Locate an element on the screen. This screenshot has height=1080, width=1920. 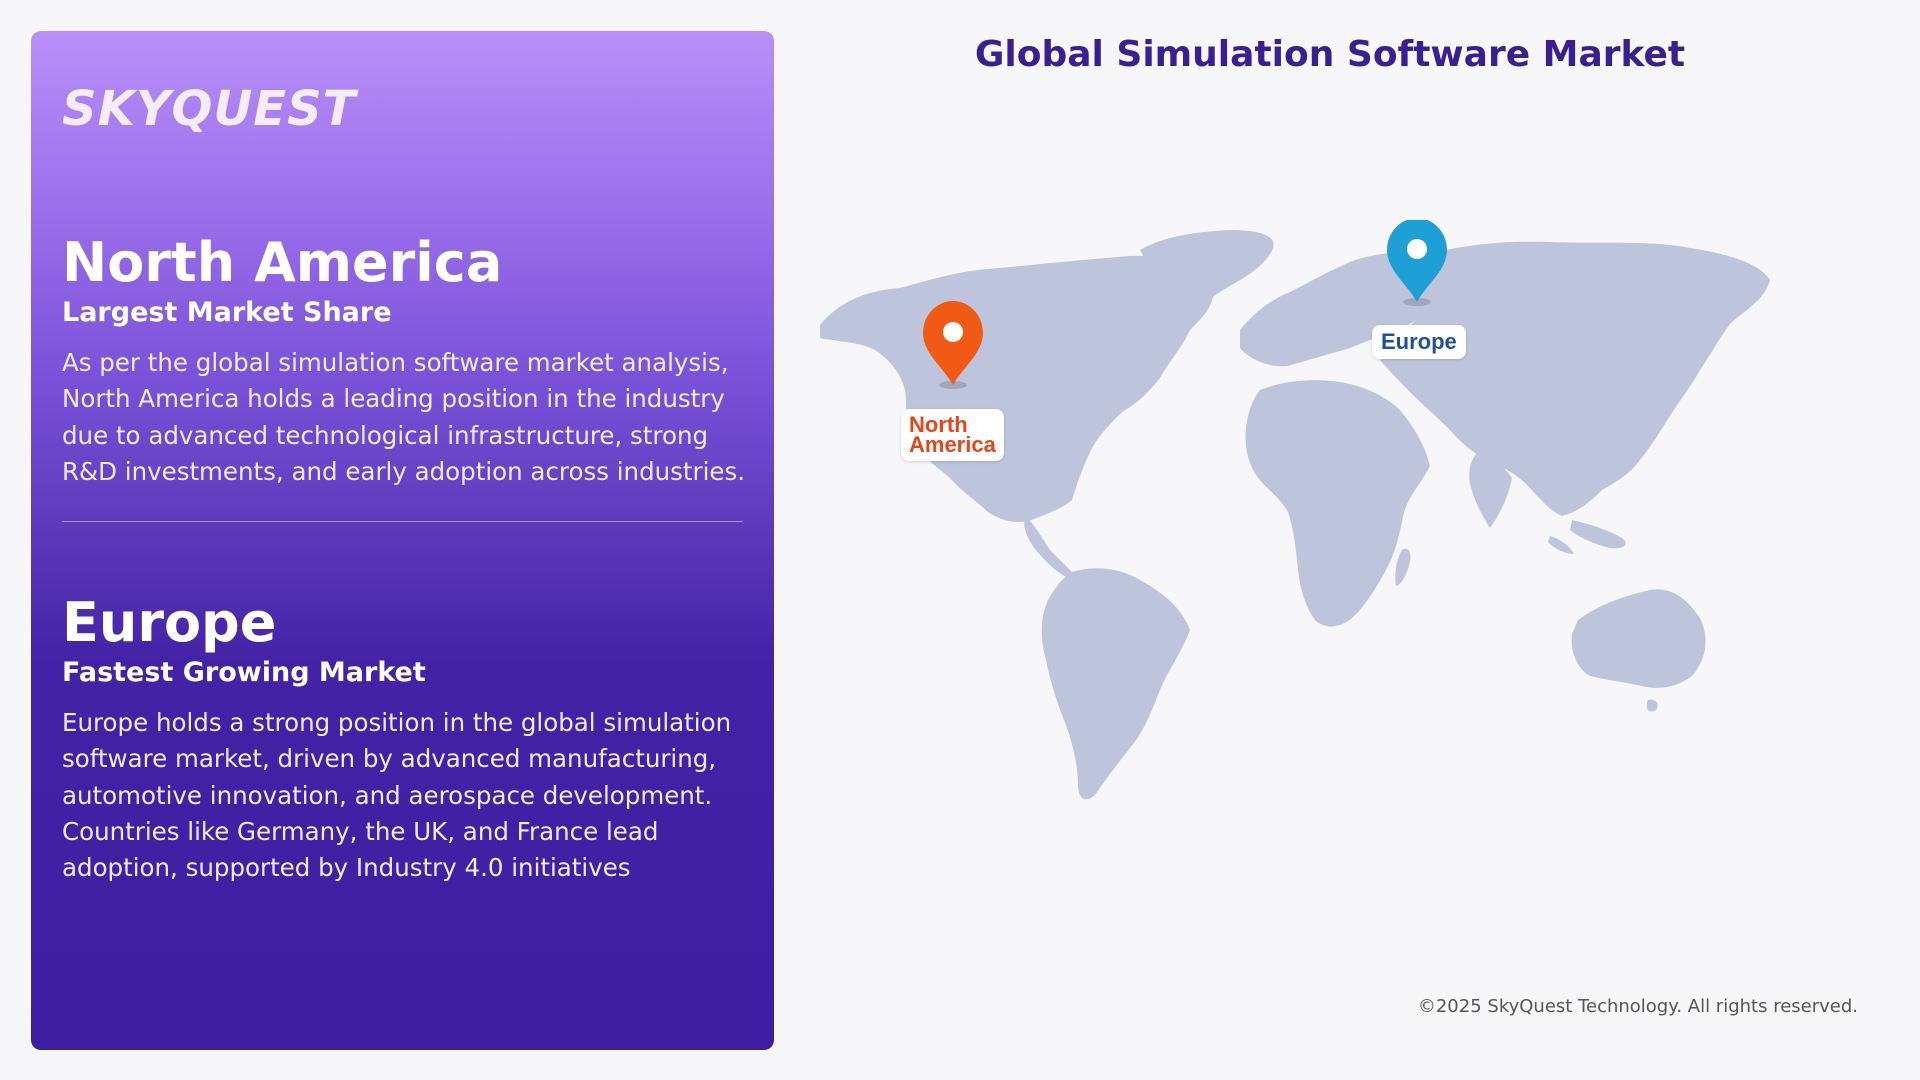
continent-south-america is located at coordinates (1115, 684).